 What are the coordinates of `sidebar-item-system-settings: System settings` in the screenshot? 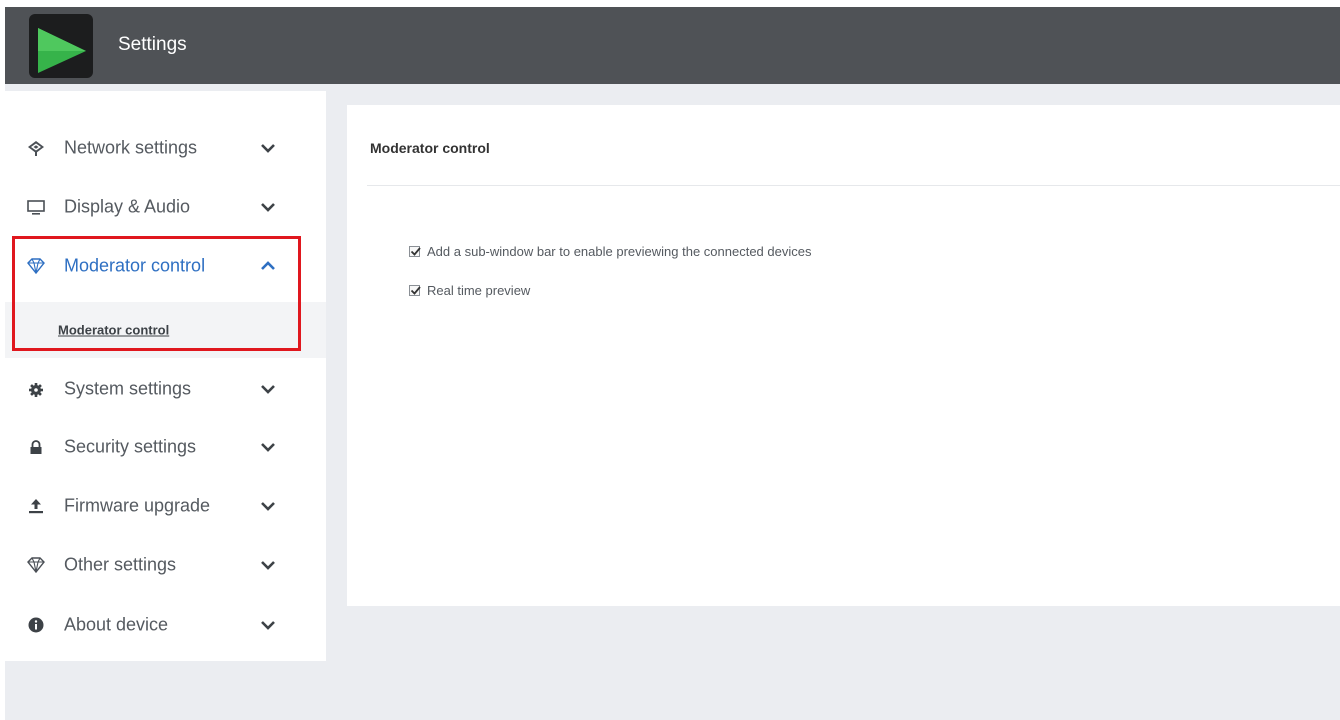 It's located at (165, 389).